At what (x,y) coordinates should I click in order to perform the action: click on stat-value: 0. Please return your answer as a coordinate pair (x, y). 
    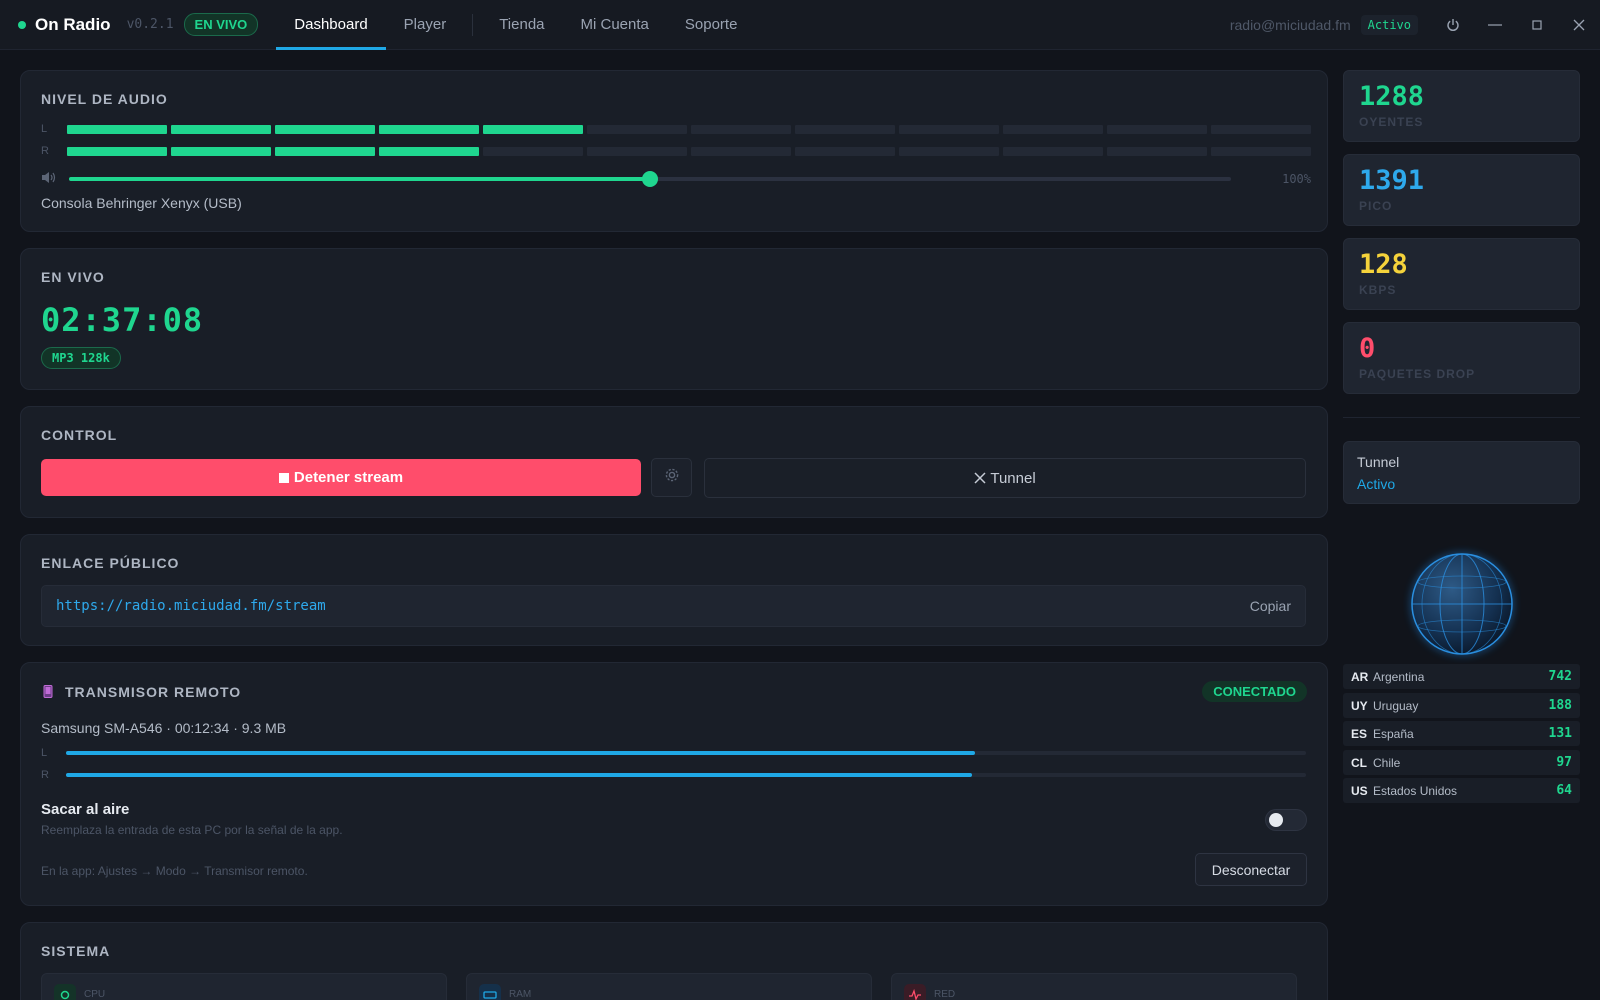
    Looking at the image, I should click on (1367, 348).